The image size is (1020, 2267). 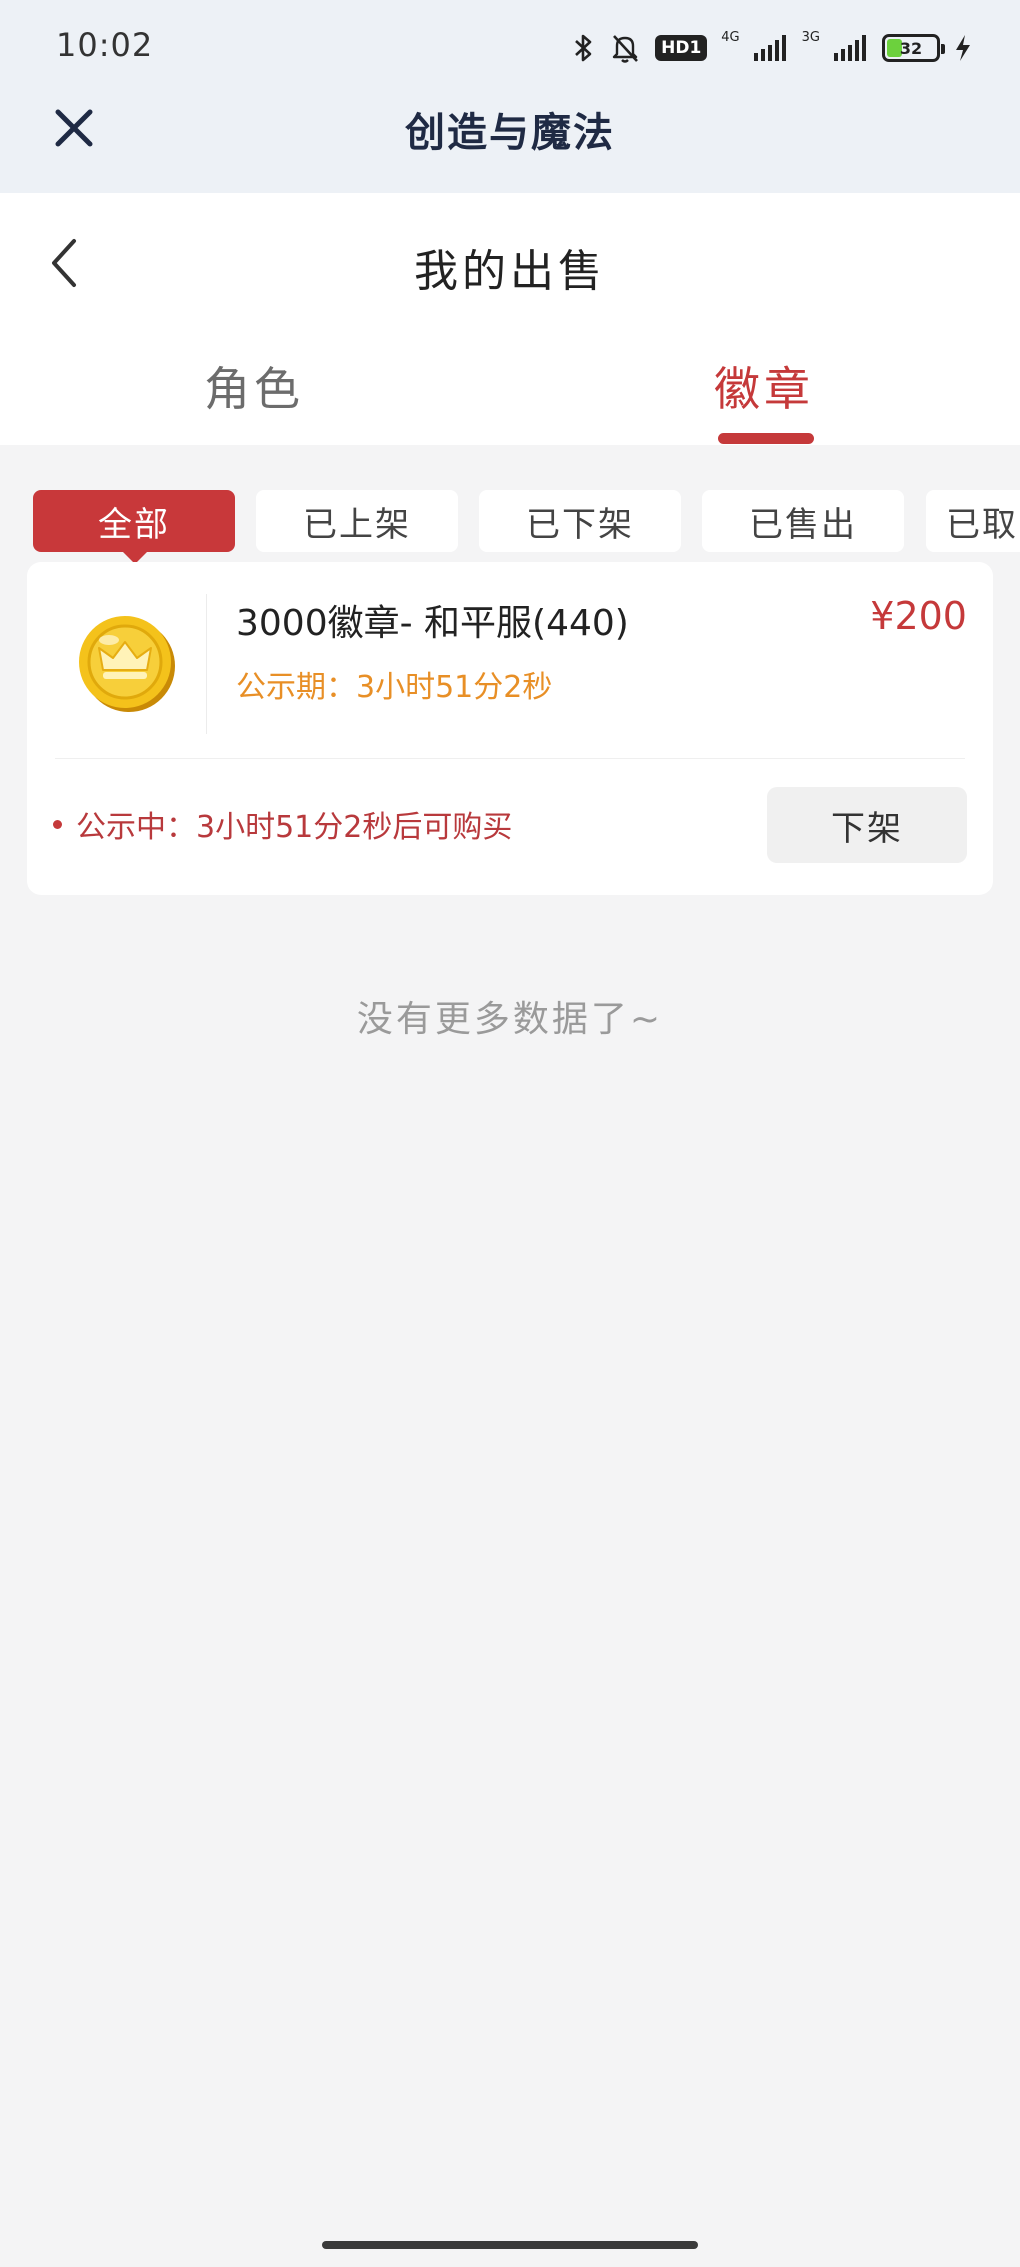 What do you see at coordinates (918, 616) in the screenshot?
I see `listing-price: ¥200` at bounding box center [918, 616].